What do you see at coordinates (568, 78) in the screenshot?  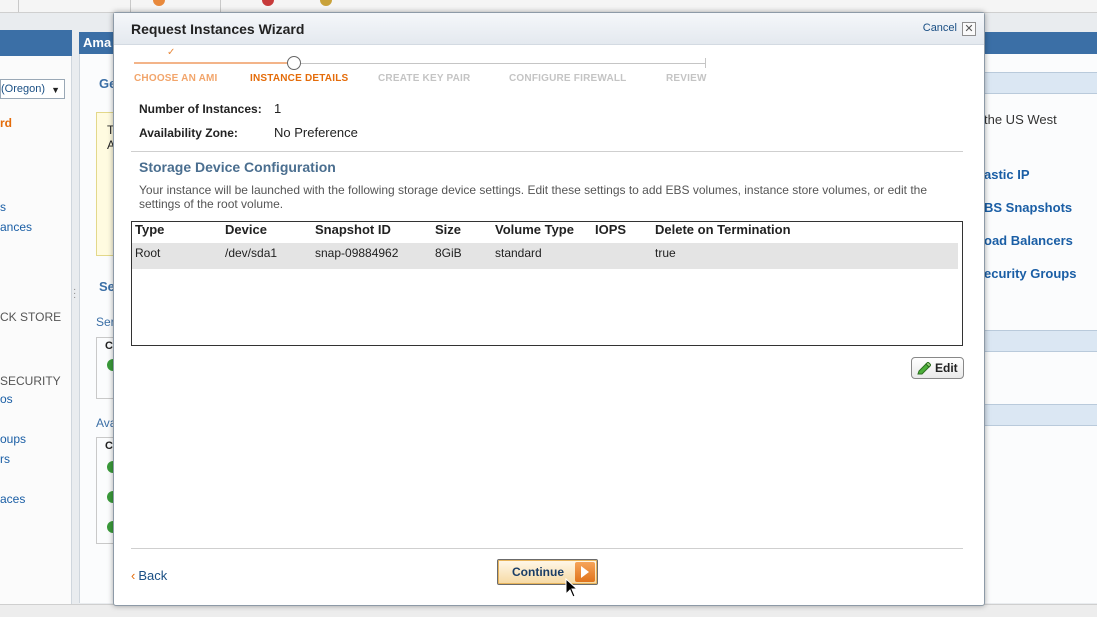 I see `step-configure-firewall: CONFIGURE FIREWALL` at bounding box center [568, 78].